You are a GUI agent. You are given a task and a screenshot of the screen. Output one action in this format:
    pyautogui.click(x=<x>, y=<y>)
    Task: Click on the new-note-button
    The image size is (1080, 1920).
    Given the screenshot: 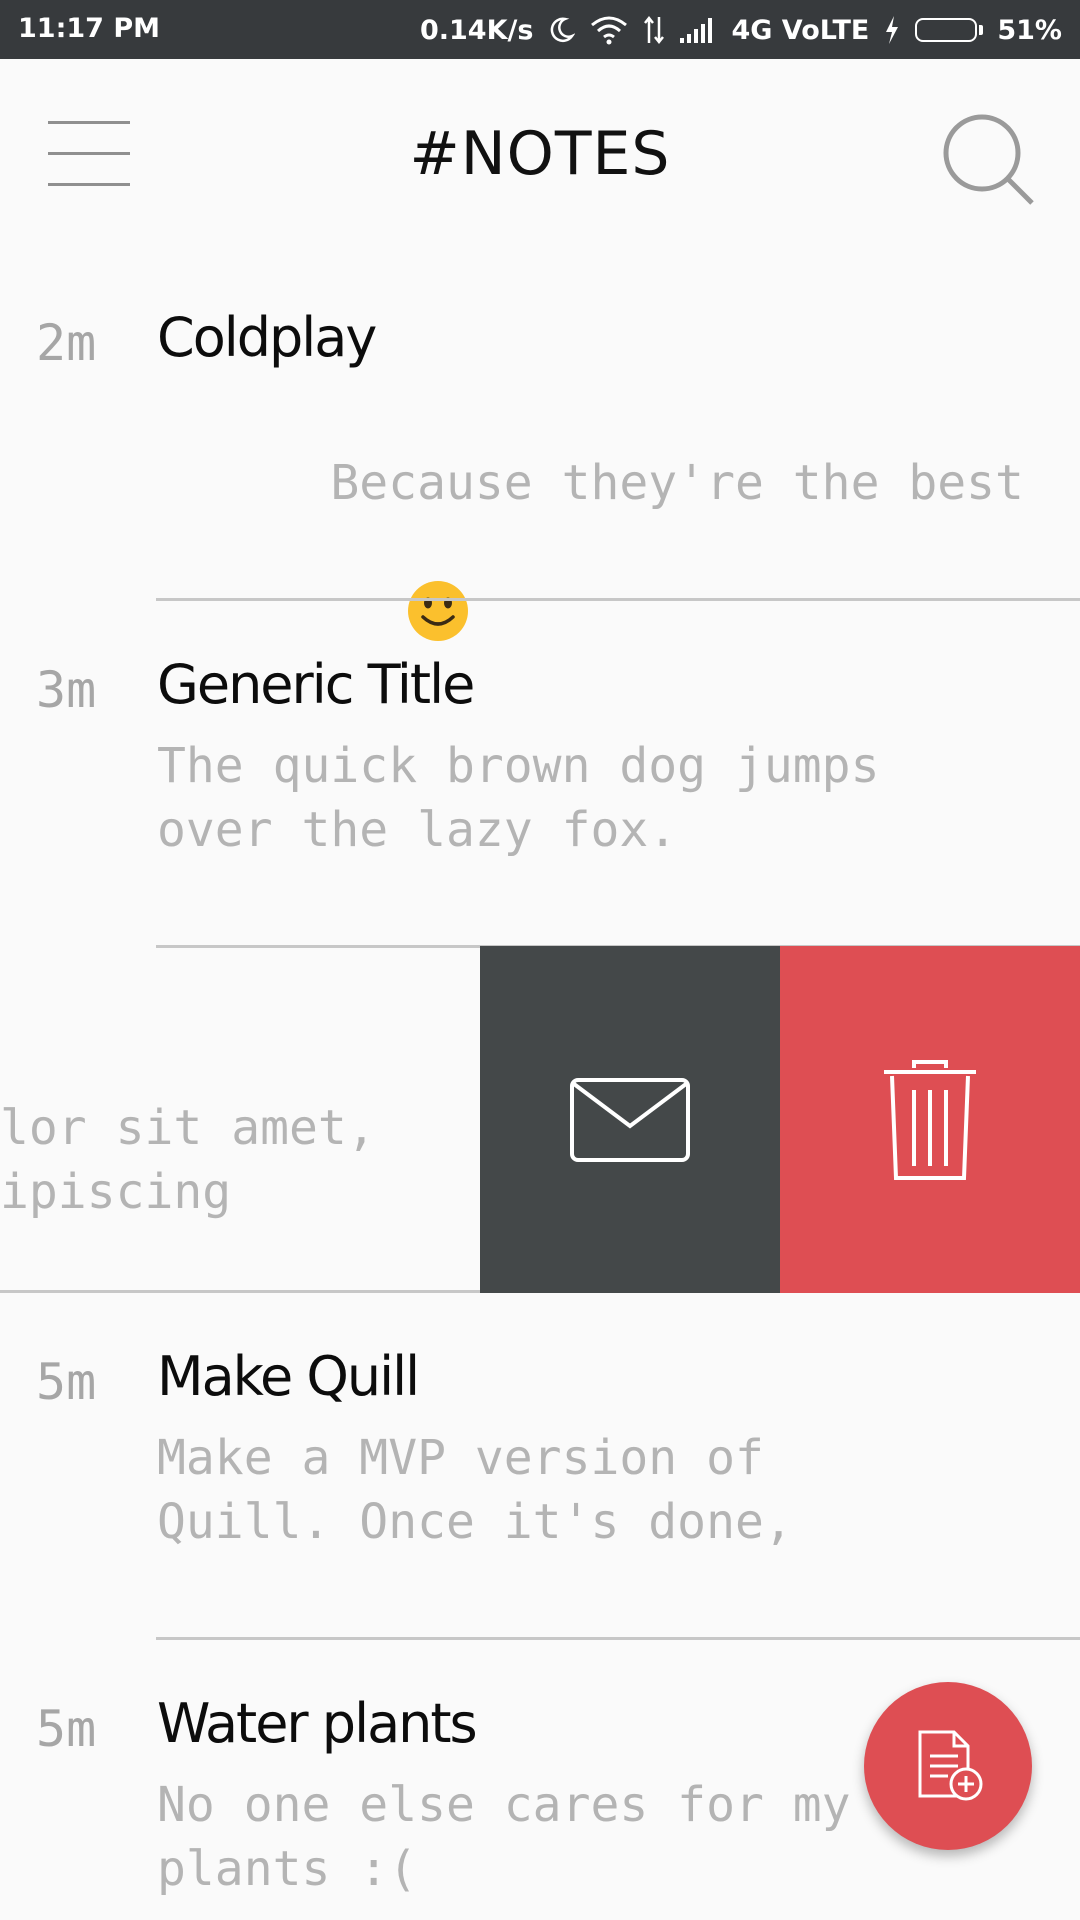 What is the action you would take?
    pyautogui.click(x=948, y=1766)
    